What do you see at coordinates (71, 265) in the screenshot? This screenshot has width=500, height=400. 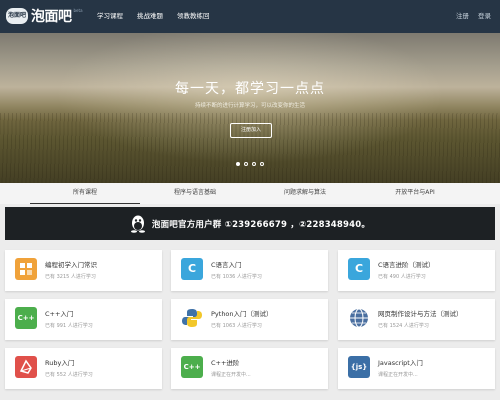 I see `course-title: 编程初学入门常识` at bounding box center [71, 265].